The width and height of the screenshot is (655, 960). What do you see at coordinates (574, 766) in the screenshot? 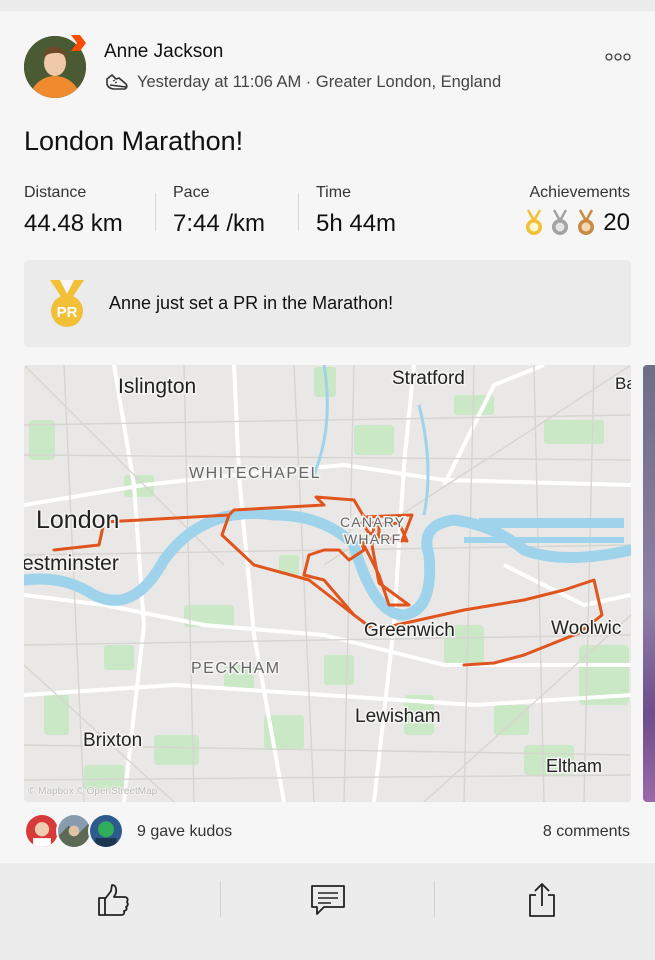
I see `label-eltham: Eltham` at bounding box center [574, 766].